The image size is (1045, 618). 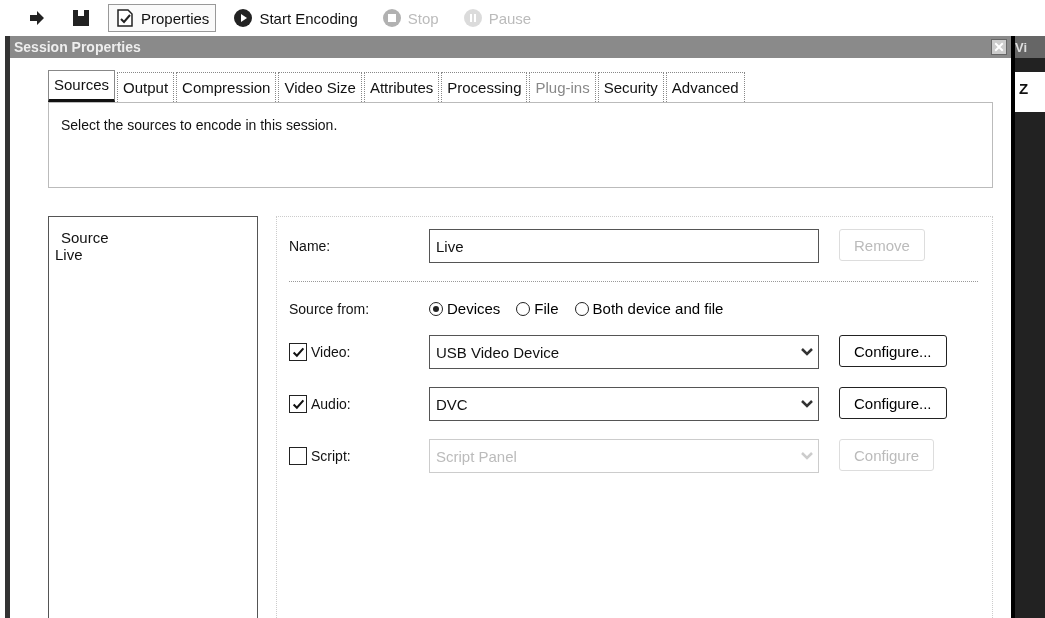 What do you see at coordinates (624, 246) in the screenshot?
I see `name-field: Live` at bounding box center [624, 246].